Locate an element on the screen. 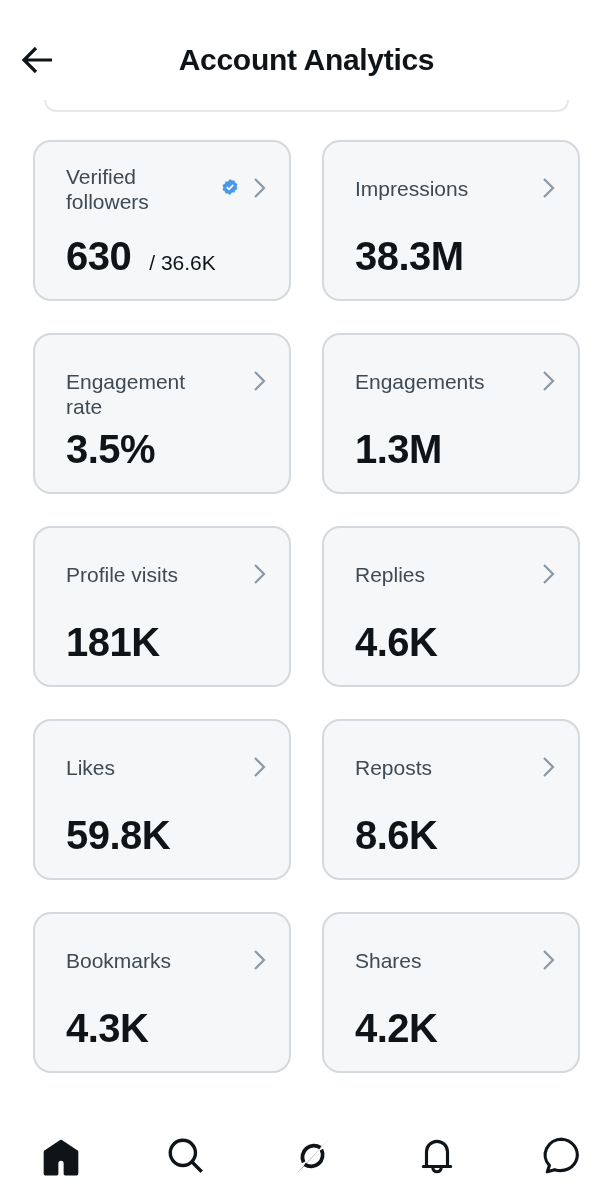 The height and width of the screenshot is (1200, 613). metric-label: Engagements is located at coordinates (420, 381).